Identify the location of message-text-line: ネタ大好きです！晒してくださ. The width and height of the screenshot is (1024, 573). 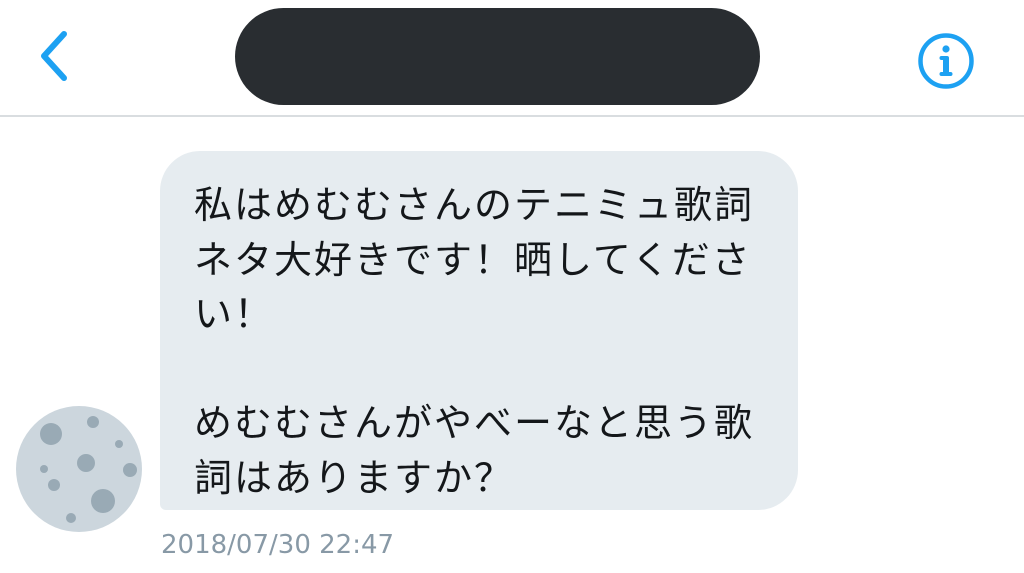
(473, 259).